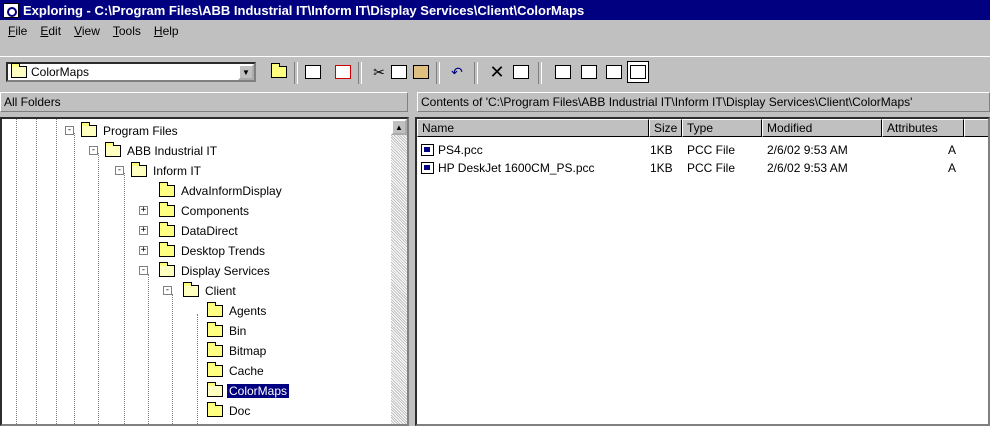 The width and height of the screenshot is (990, 426). I want to click on tree-item-advainformdisplay: AdvaInformDisplay, so click(221, 191).